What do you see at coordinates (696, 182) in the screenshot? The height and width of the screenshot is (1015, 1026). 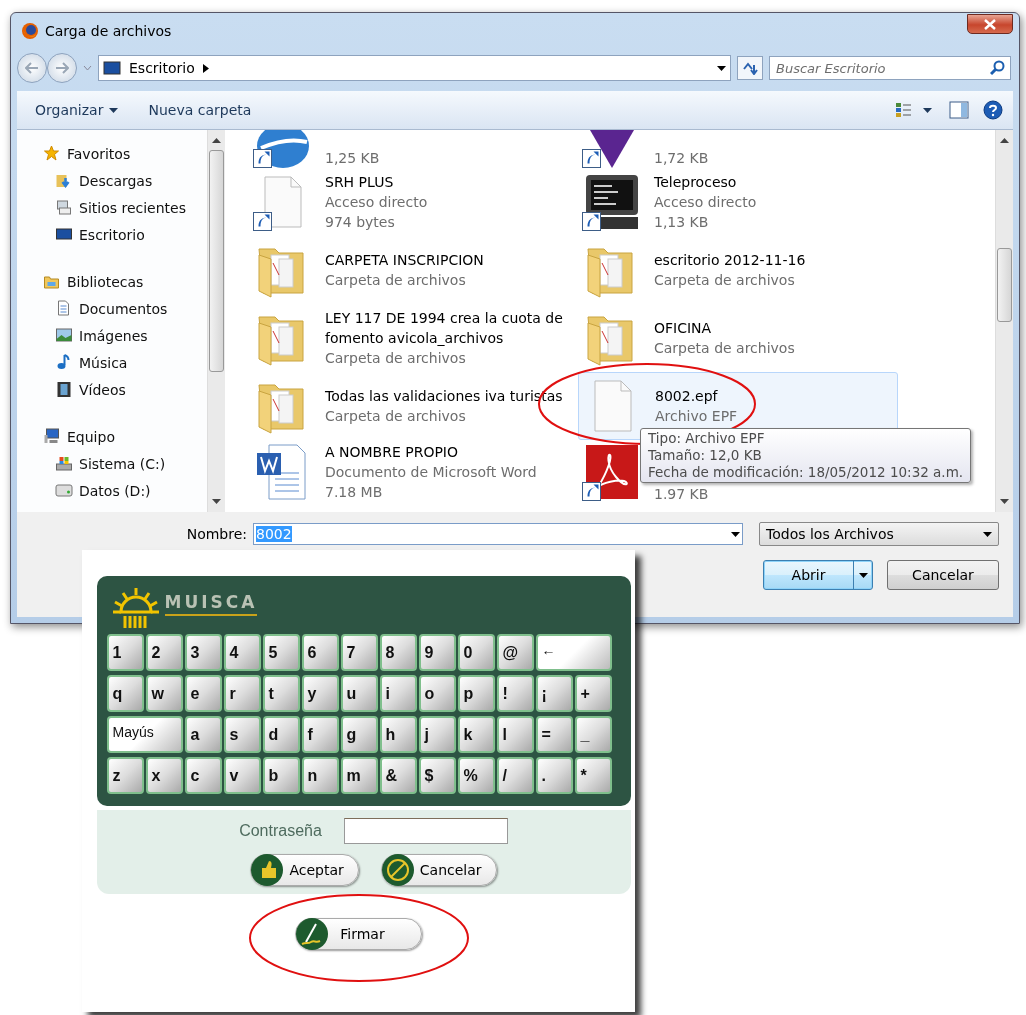 I see `file-name: Teleproceso` at bounding box center [696, 182].